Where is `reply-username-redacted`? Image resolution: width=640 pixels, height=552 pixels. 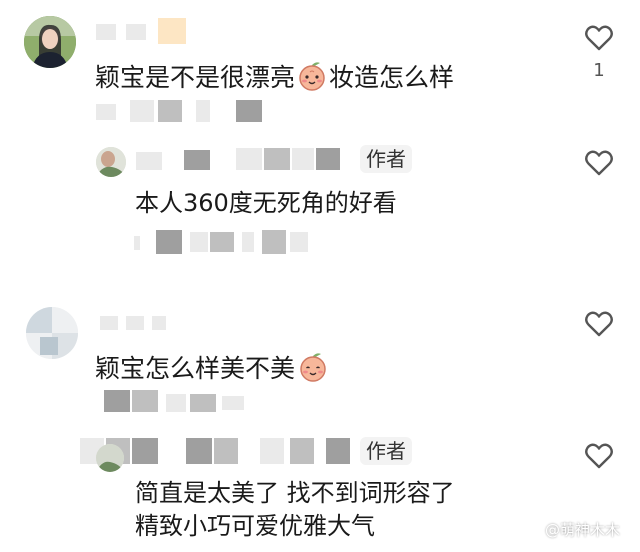 reply-username-redacted is located at coordinates (251, 159).